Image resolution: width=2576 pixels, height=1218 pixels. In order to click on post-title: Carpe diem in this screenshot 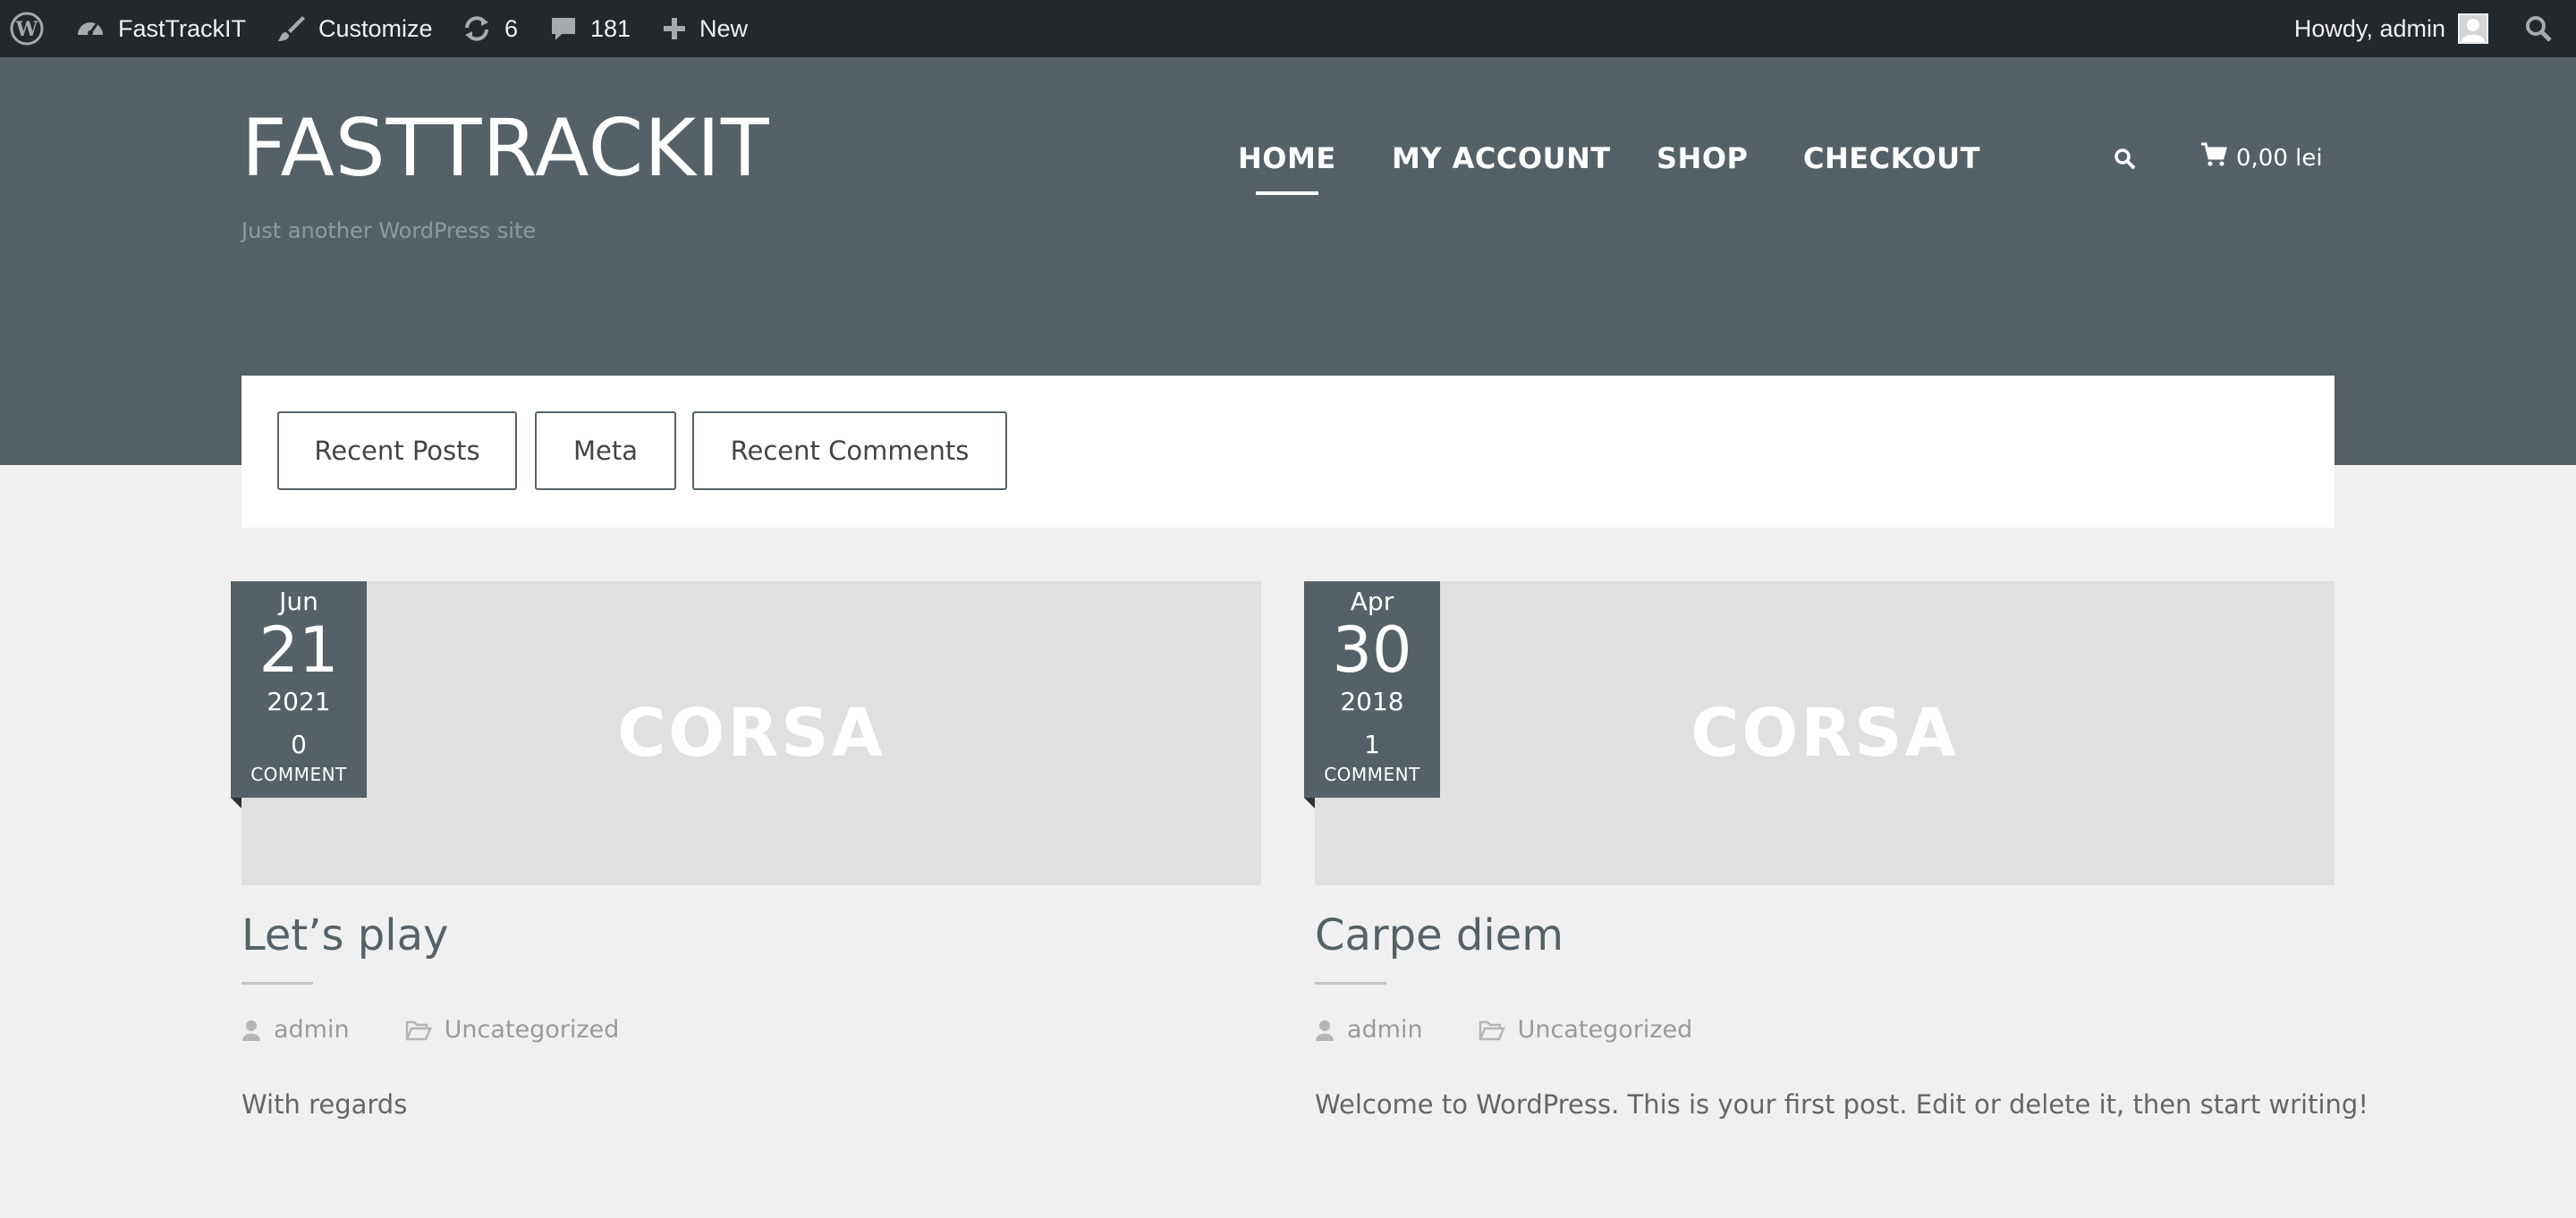, I will do `click(1439, 935)`.